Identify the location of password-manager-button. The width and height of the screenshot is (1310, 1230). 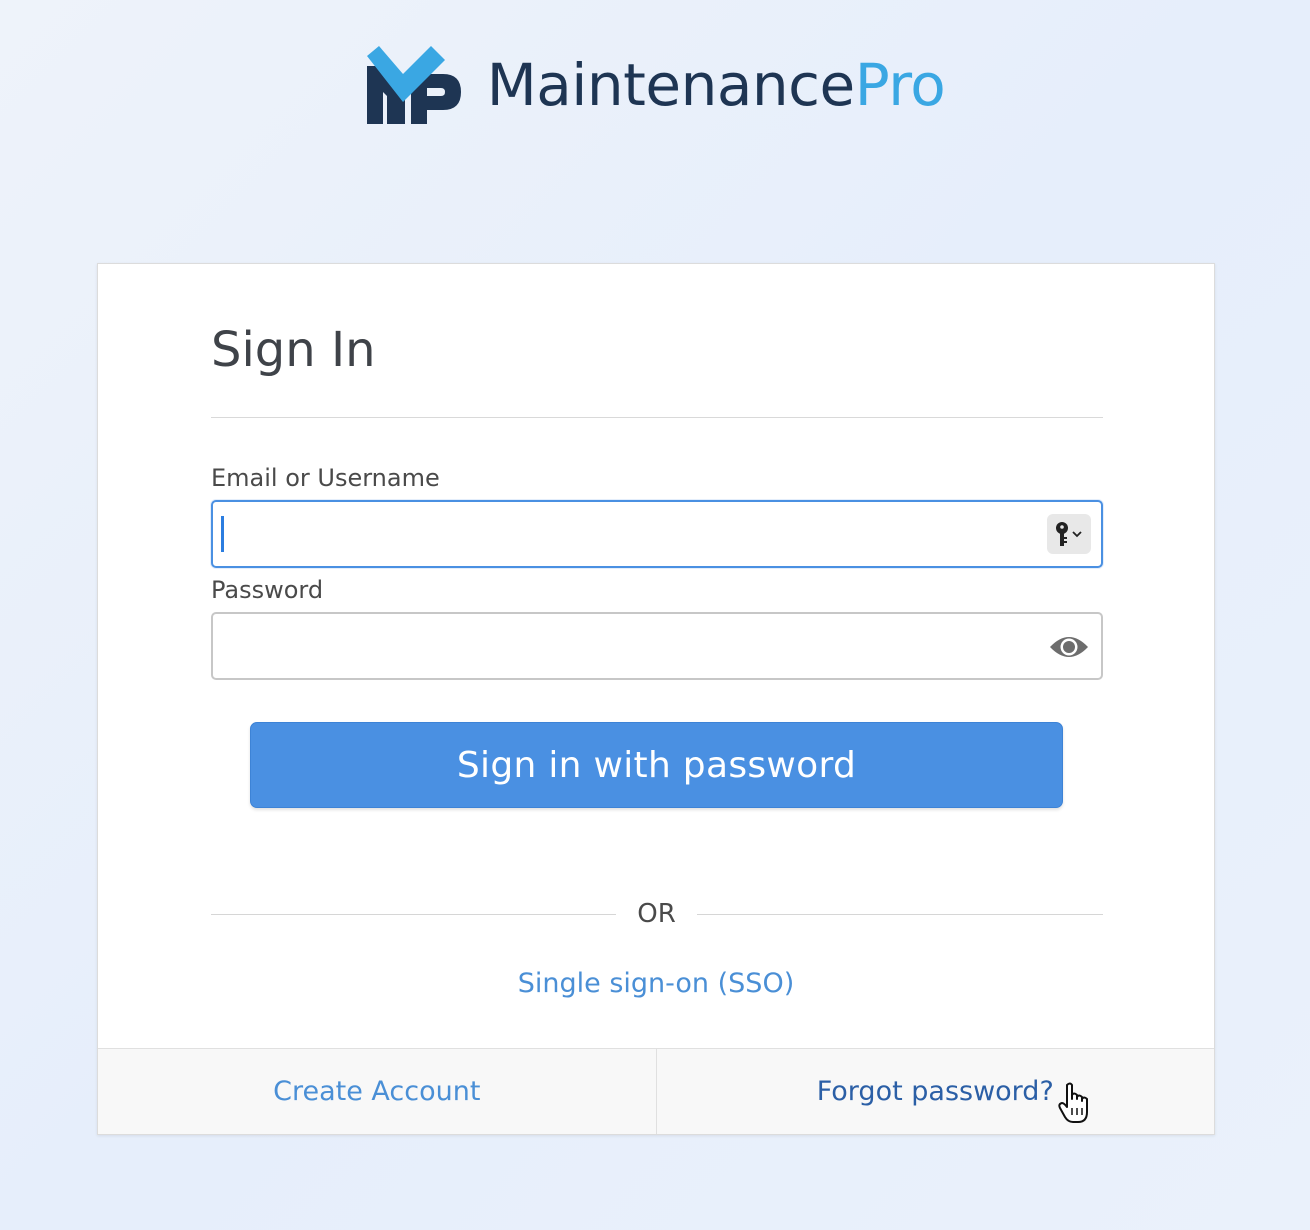
(1069, 534).